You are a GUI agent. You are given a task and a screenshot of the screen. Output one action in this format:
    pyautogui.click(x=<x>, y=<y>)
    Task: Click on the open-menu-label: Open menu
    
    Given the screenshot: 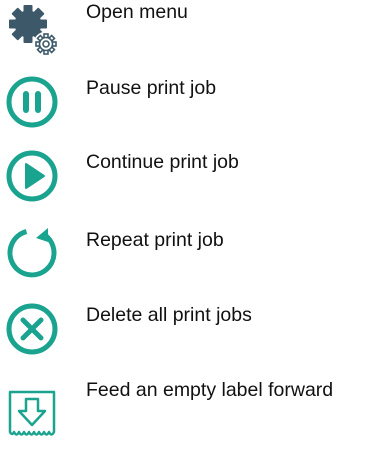 What is the action you would take?
    pyautogui.click(x=137, y=12)
    